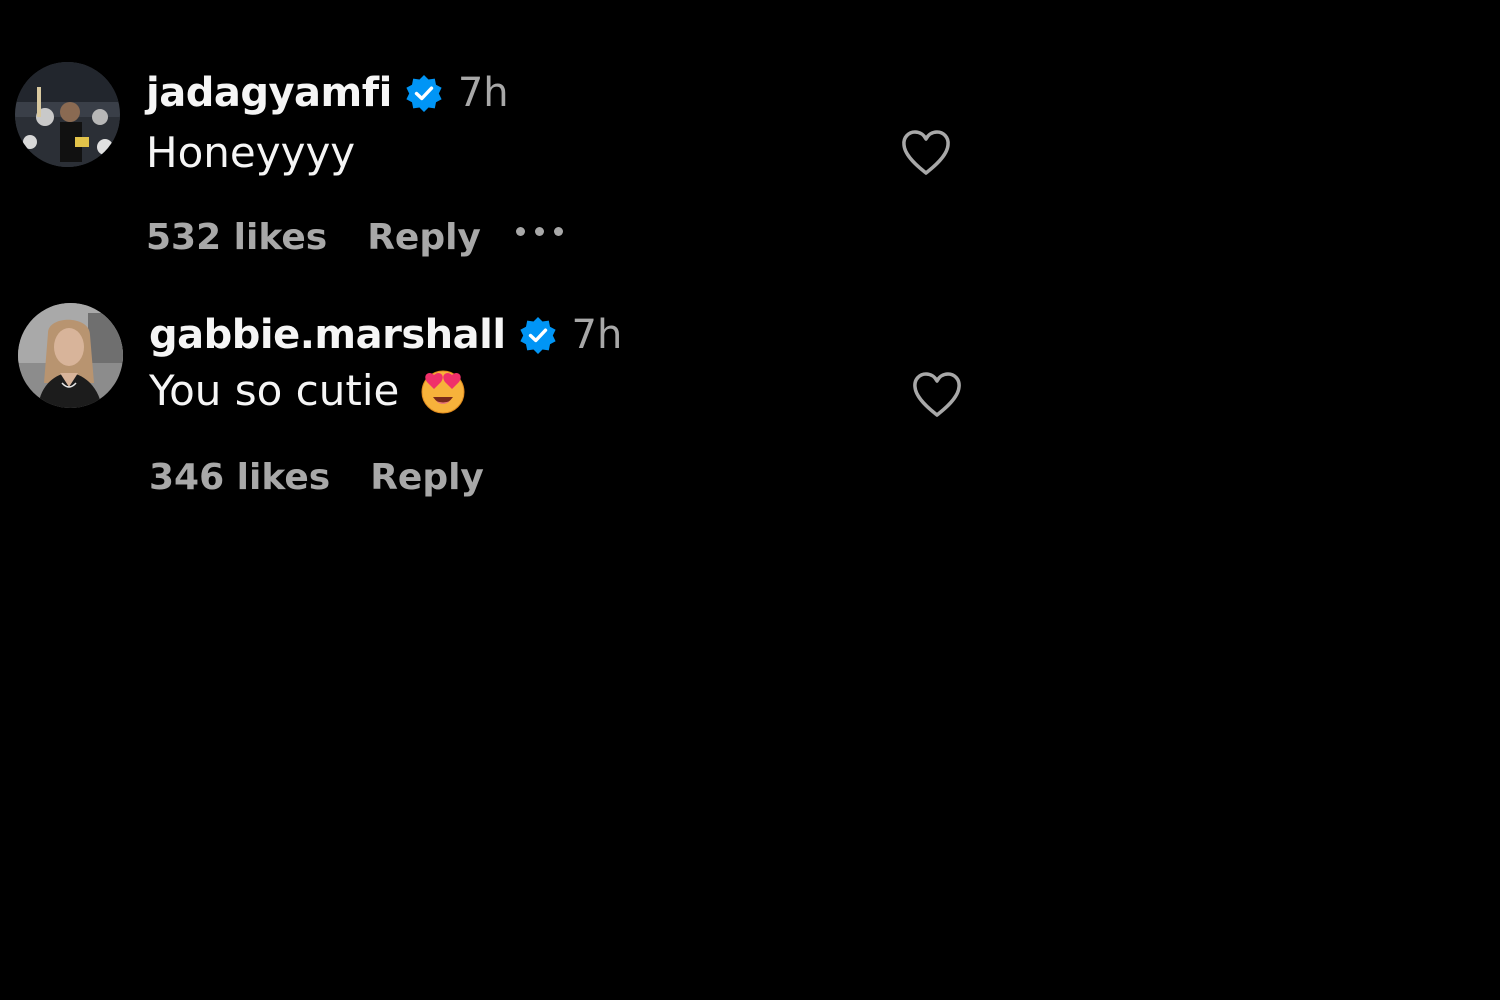  I want to click on more-options-icon, so click(539, 231).